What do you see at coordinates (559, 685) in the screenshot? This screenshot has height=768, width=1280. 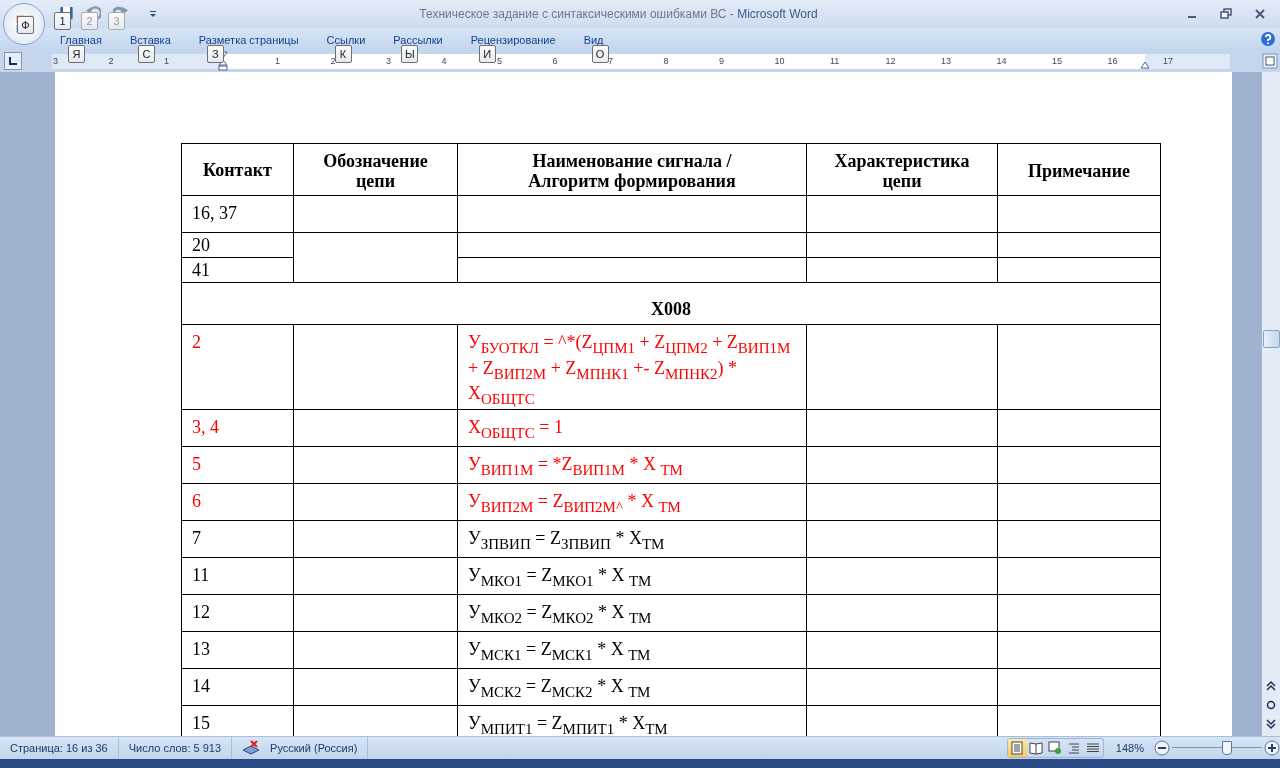 I see `formula: У$_{МСК2}$ = Z$_{МСК2}$ * X $_{ТМ}$` at bounding box center [559, 685].